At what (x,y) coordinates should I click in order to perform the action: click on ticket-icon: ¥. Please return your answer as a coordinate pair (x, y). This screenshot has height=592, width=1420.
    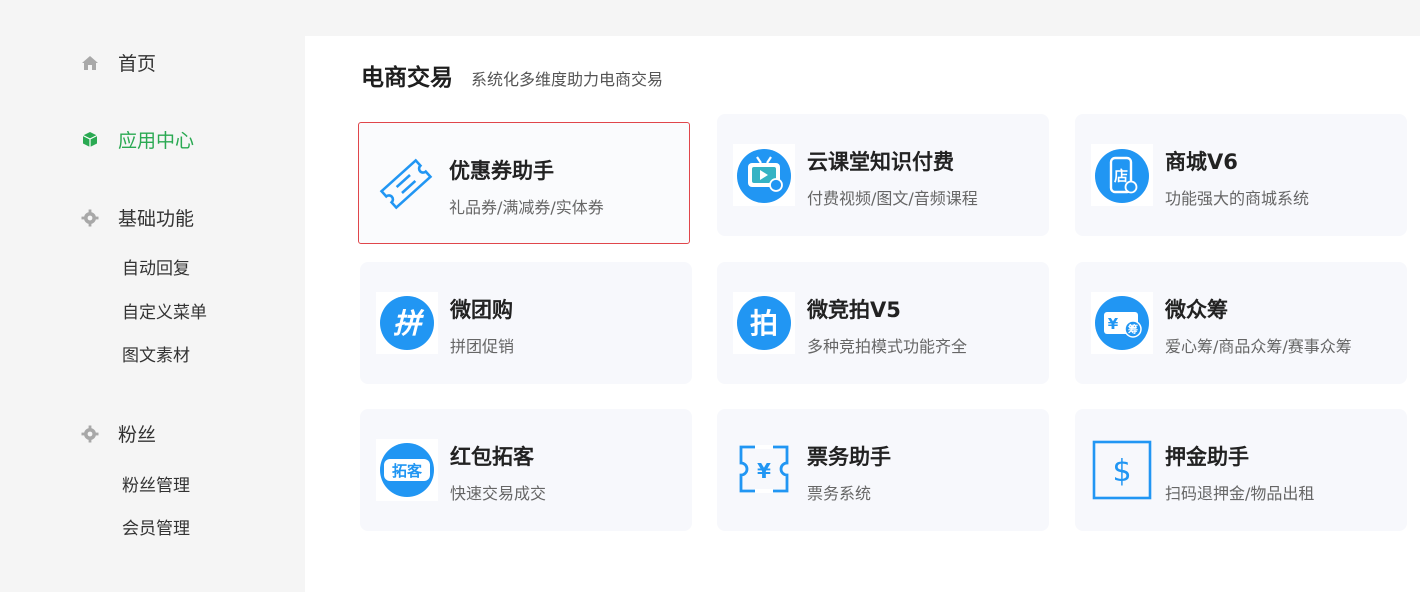
    Looking at the image, I should click on (764, 470).